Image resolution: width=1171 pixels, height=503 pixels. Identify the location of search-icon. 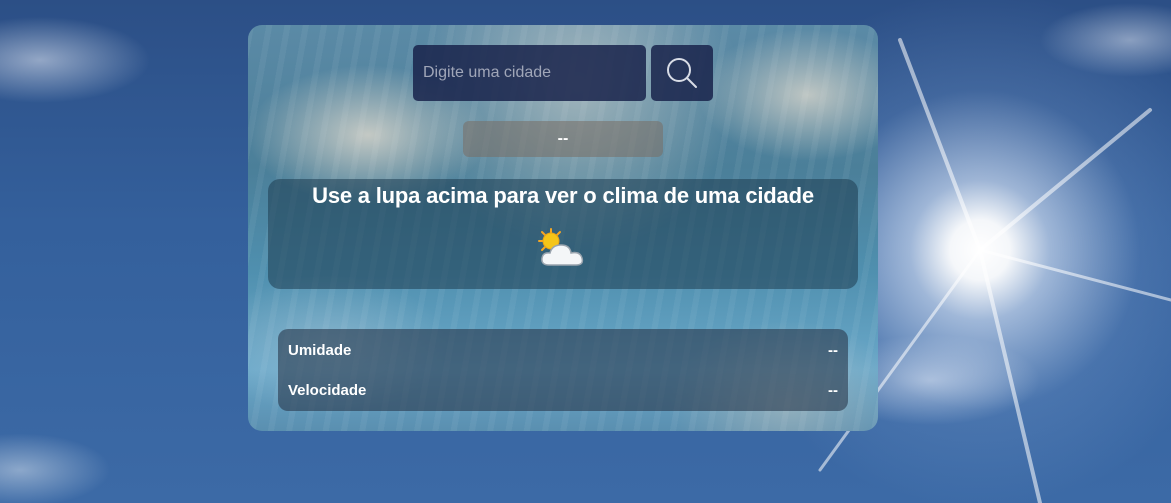
(682, 73).